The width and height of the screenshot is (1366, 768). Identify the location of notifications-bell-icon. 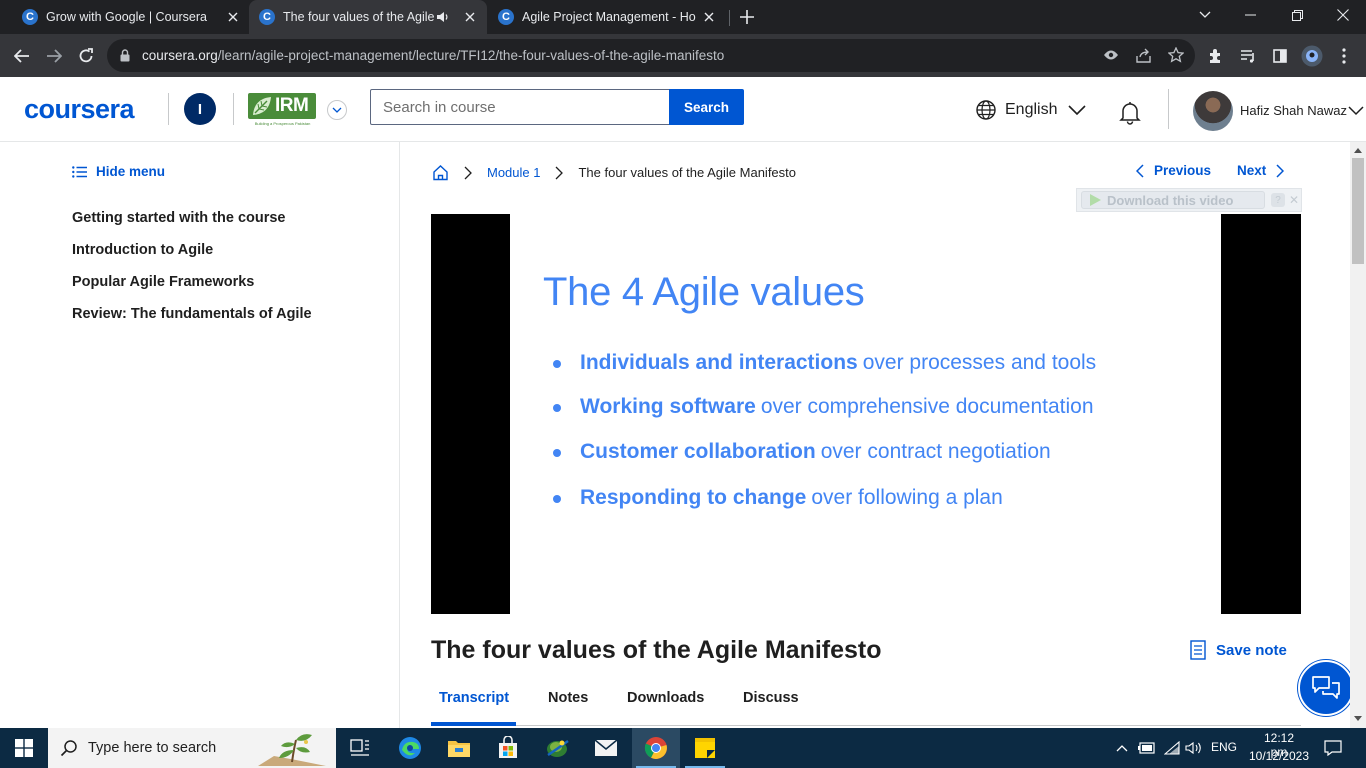
(1130, 112).